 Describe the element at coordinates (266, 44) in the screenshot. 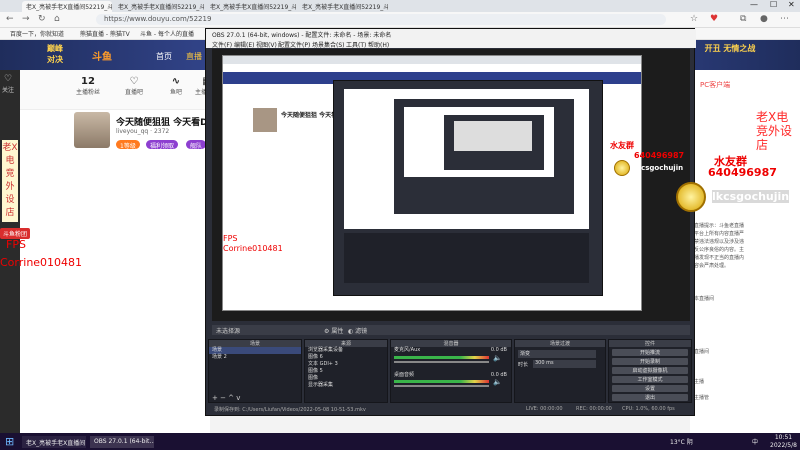

I see `menu-view: 视图(V)` at that location.